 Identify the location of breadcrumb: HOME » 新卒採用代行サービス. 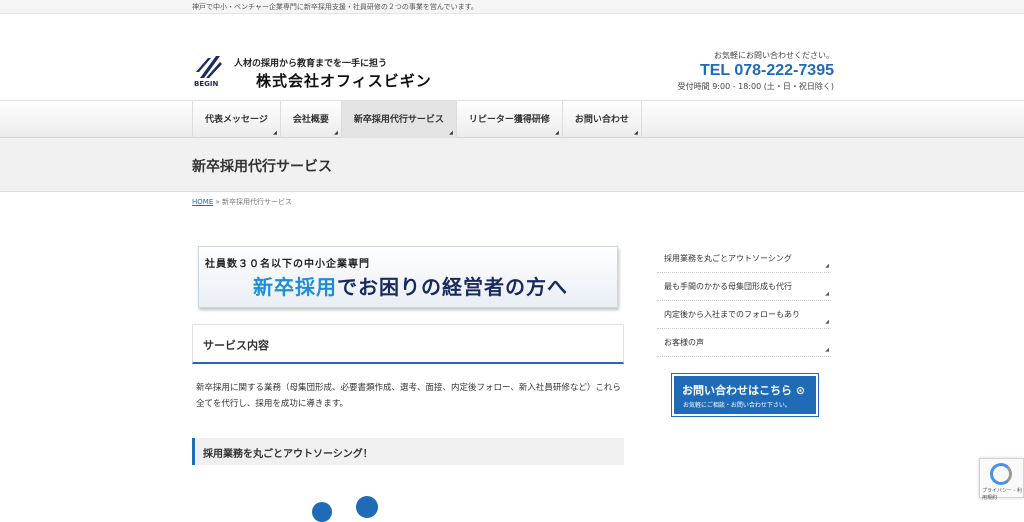
(242, 202).